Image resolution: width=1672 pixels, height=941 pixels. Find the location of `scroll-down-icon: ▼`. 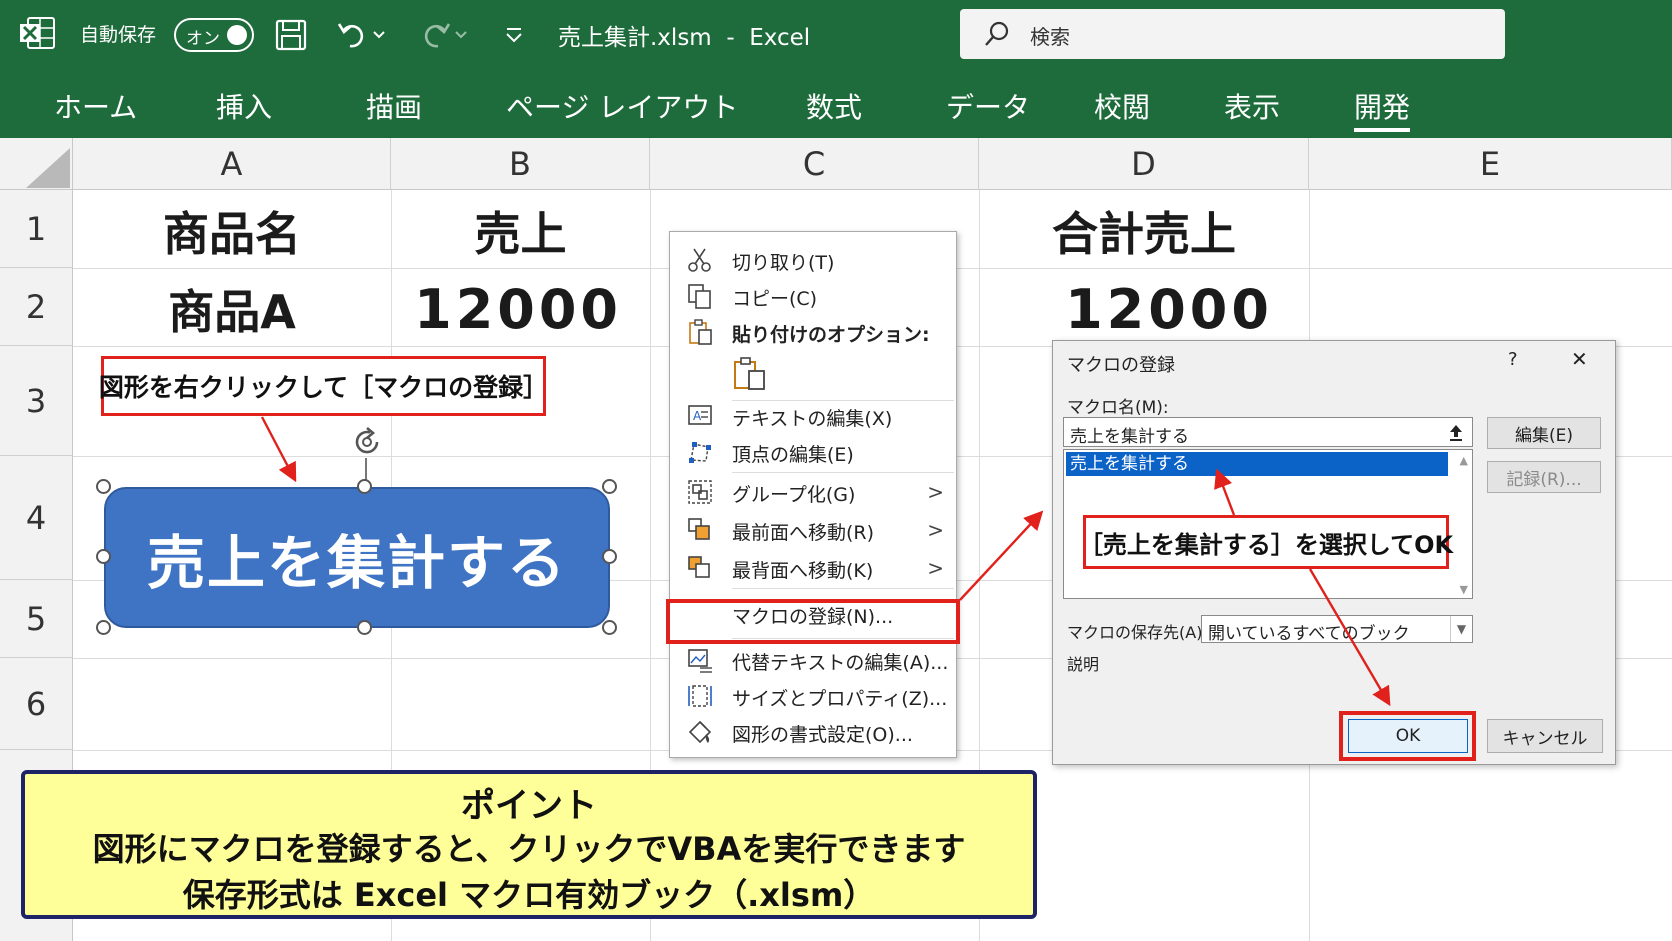

scroll-down-icon: ▼ is located at coordinates (1464, 589).